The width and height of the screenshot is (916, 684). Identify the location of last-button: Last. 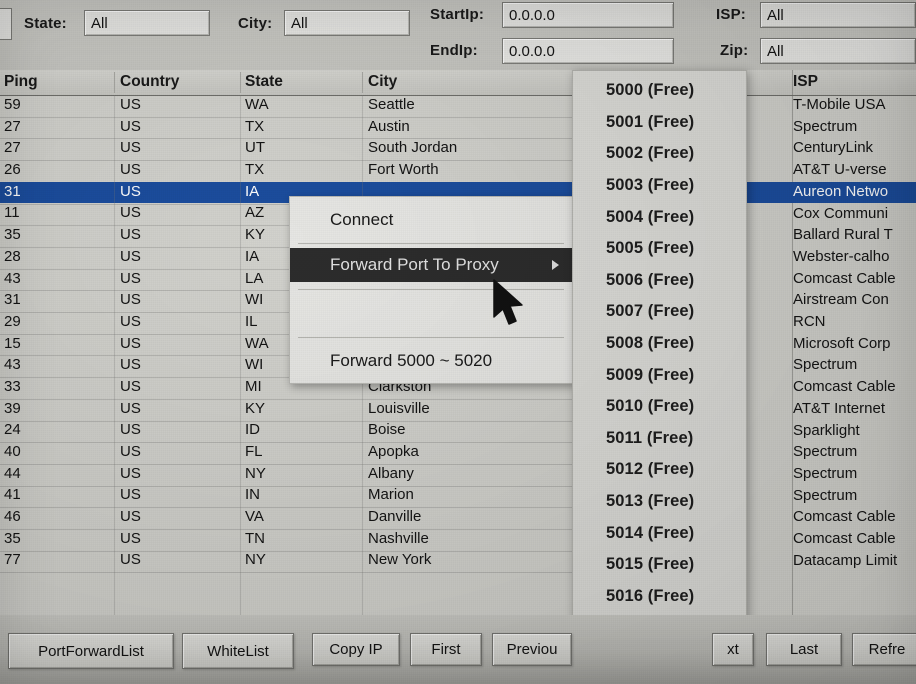
(804, 649).